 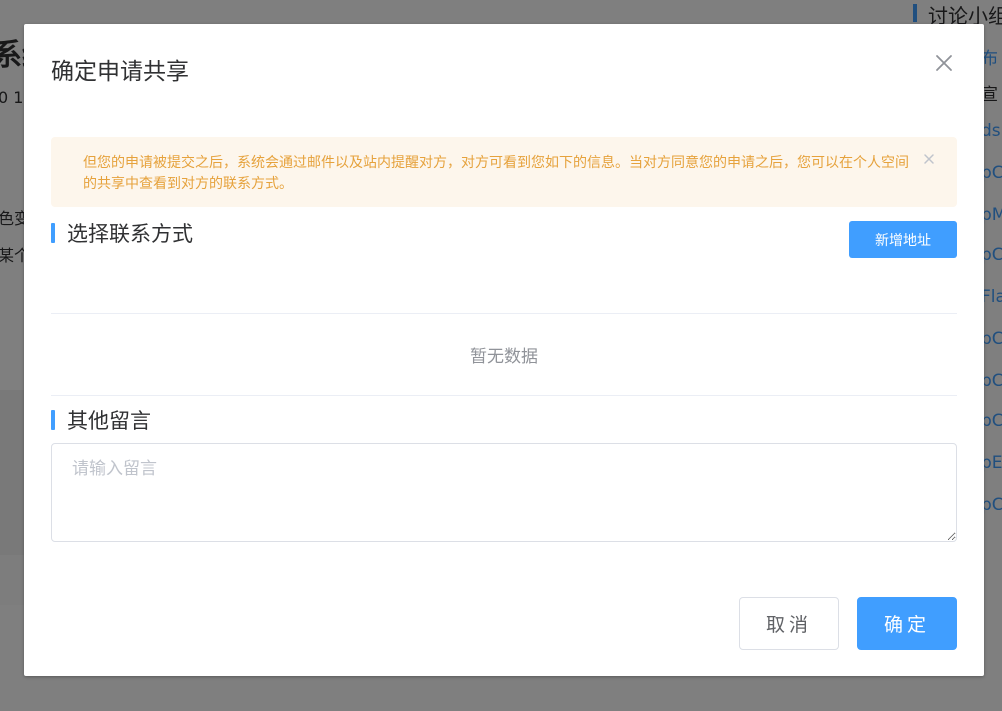 What do you see at coordinates (789, 623) in the screenshot?
I see `cancel-button: 取消` at bounding box center [789, 623].